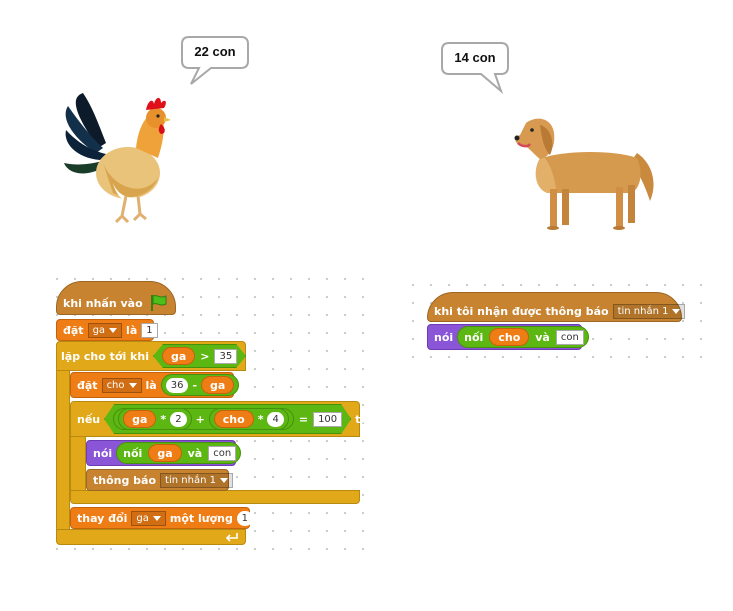 Image resolution: width=733 pixels, height=611 pixels. Describe the element at coordinates (158, 303) in the screenshot. I see `green-flag-icon` at that location.